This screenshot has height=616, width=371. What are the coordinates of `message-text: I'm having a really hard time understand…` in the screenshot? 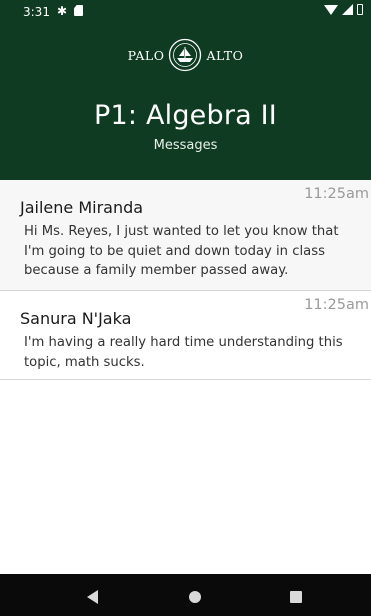 It's located at (183, 352).